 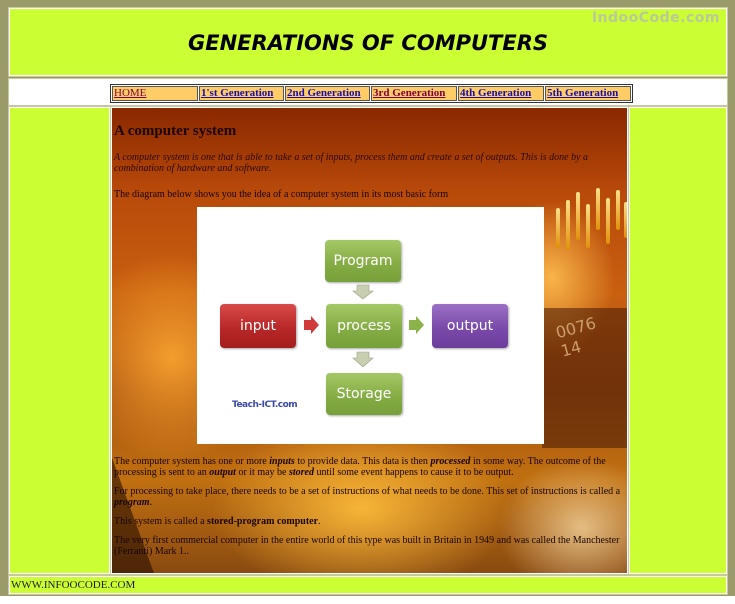 I want to click on header: IndooCode.com GENERATIONS OF COMPUTERS, so click(x=368, y=42).